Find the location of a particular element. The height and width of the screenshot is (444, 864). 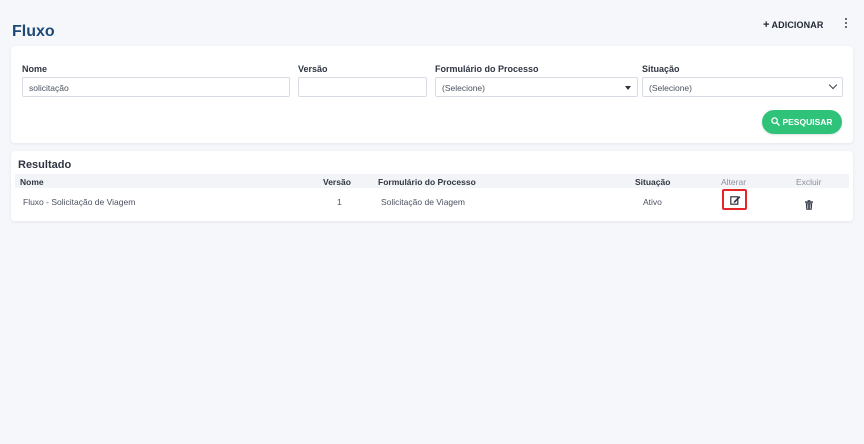

chevron-down-icon is located at coordinates (833, 85).